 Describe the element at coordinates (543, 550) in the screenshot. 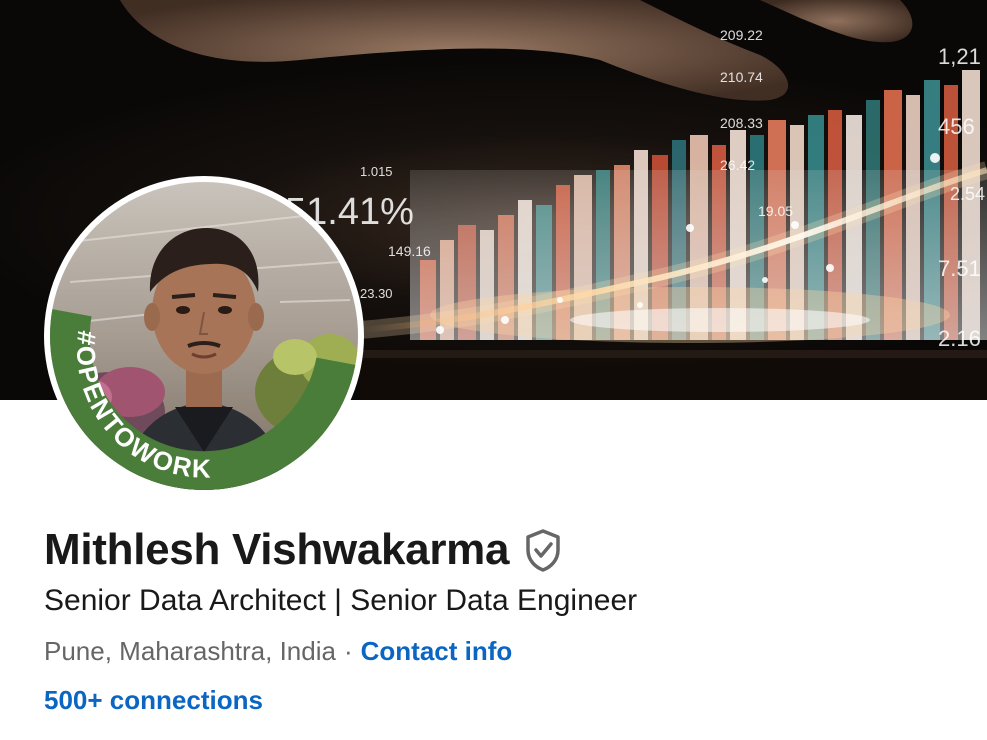

I see `verified-shield-icon` at that location.